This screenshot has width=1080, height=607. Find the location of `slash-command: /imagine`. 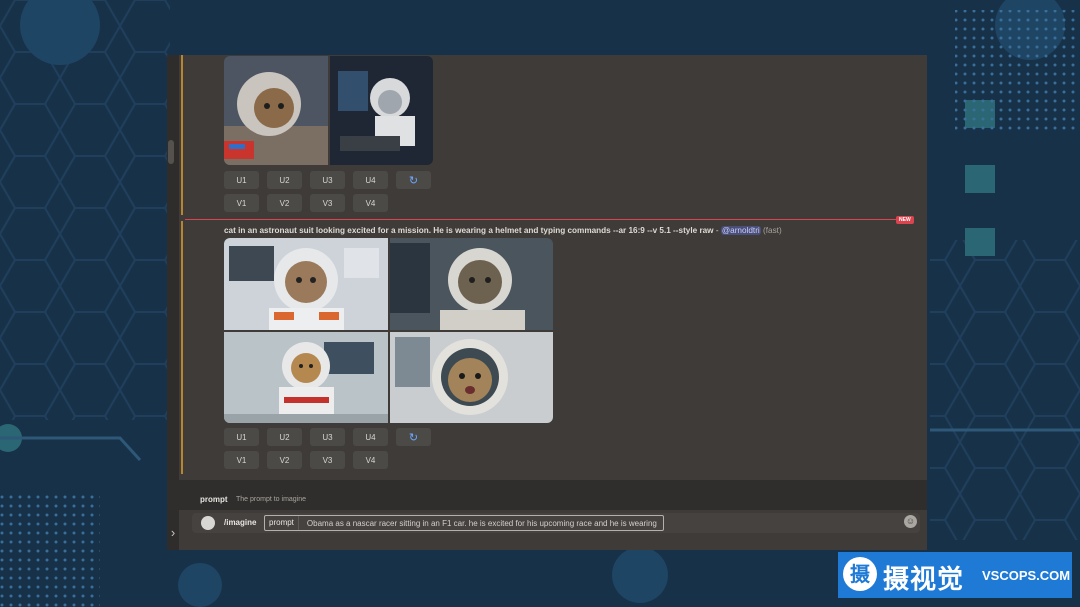

slash-command: /imagine is located at coordinates (240, 522).